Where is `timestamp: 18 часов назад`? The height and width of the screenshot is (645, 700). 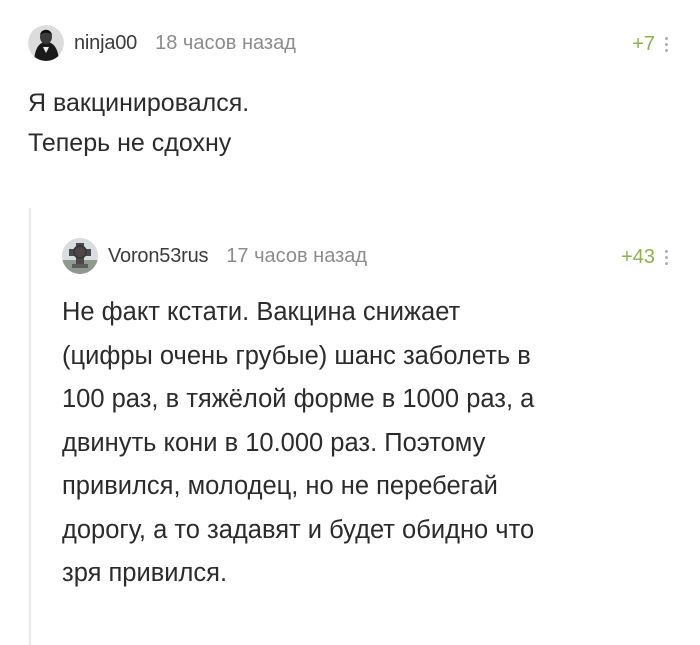
timestamp: 18 часов назад is located at coordinates (225, 43).